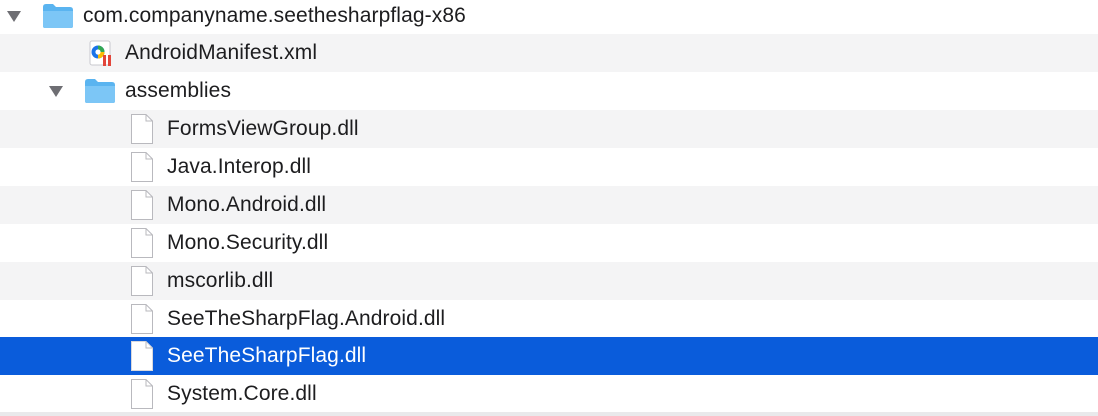 This screenshot has height=416, width=1098. What do you see at coordinates (263, 128) in the screenshot?
I see `file-label: FormsViewGroup.dll` at bounding box center [263, 128].